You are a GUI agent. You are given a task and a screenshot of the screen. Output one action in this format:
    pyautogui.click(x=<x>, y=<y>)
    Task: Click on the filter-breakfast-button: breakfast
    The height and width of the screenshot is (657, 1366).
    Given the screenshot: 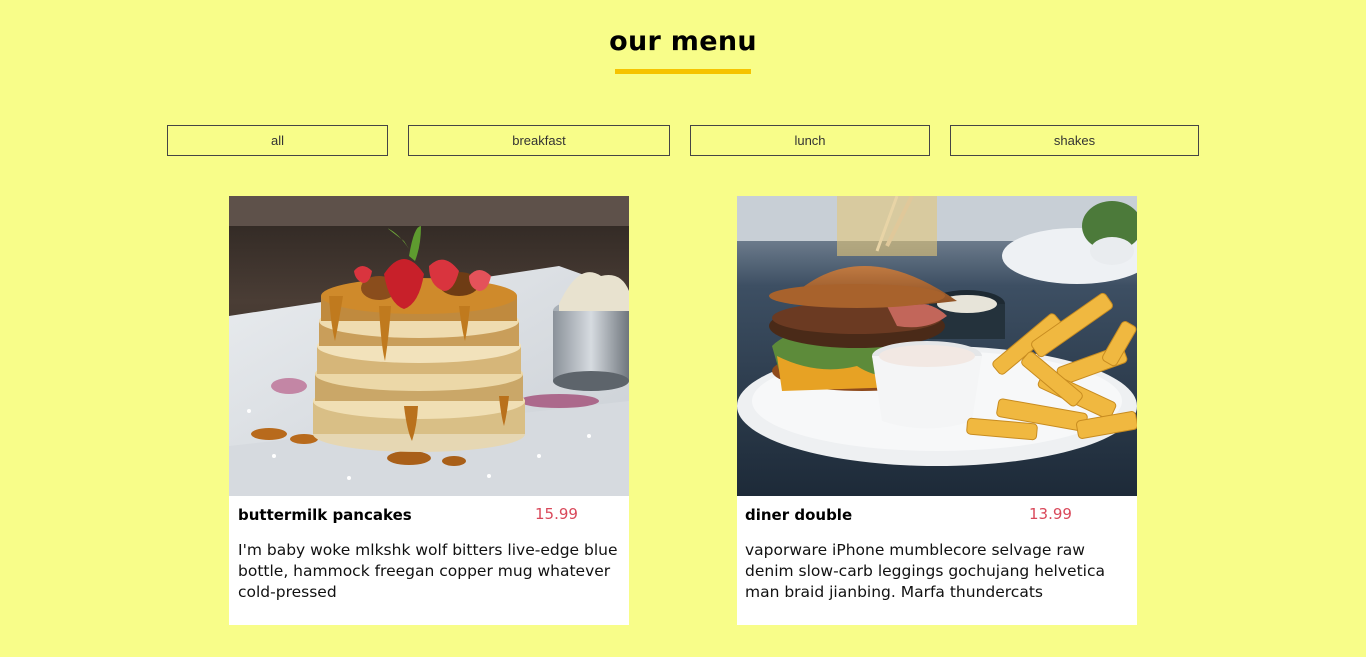 What is the action you would take?
    pyautogui.click(x=539, y=140)
    